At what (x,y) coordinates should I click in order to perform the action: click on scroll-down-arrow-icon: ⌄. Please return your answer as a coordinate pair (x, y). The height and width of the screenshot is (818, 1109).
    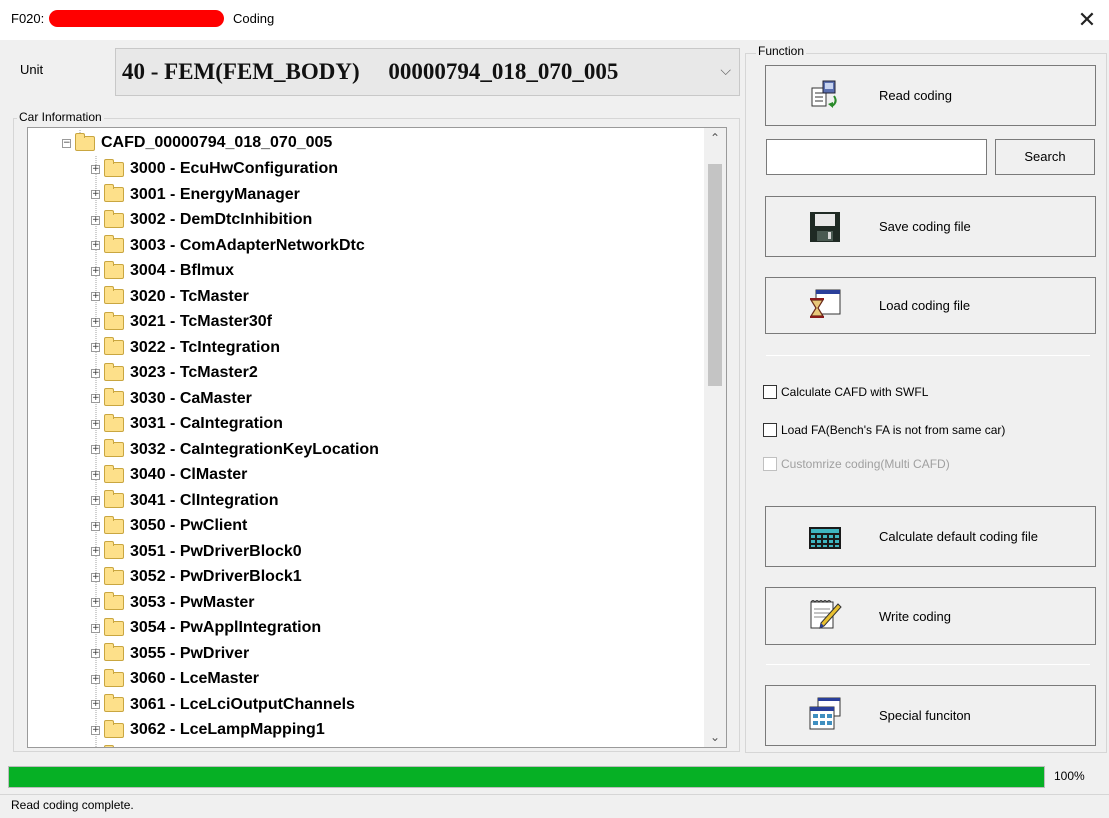
    Looking at the image, I should click on (715, 737).